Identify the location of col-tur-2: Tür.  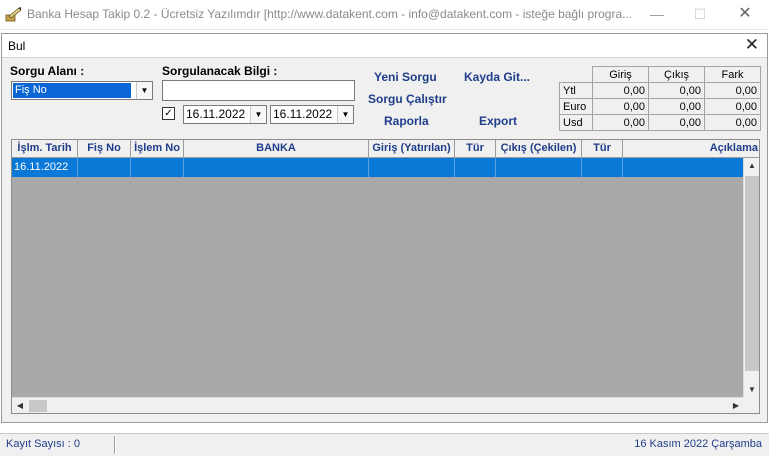
(602, 149).